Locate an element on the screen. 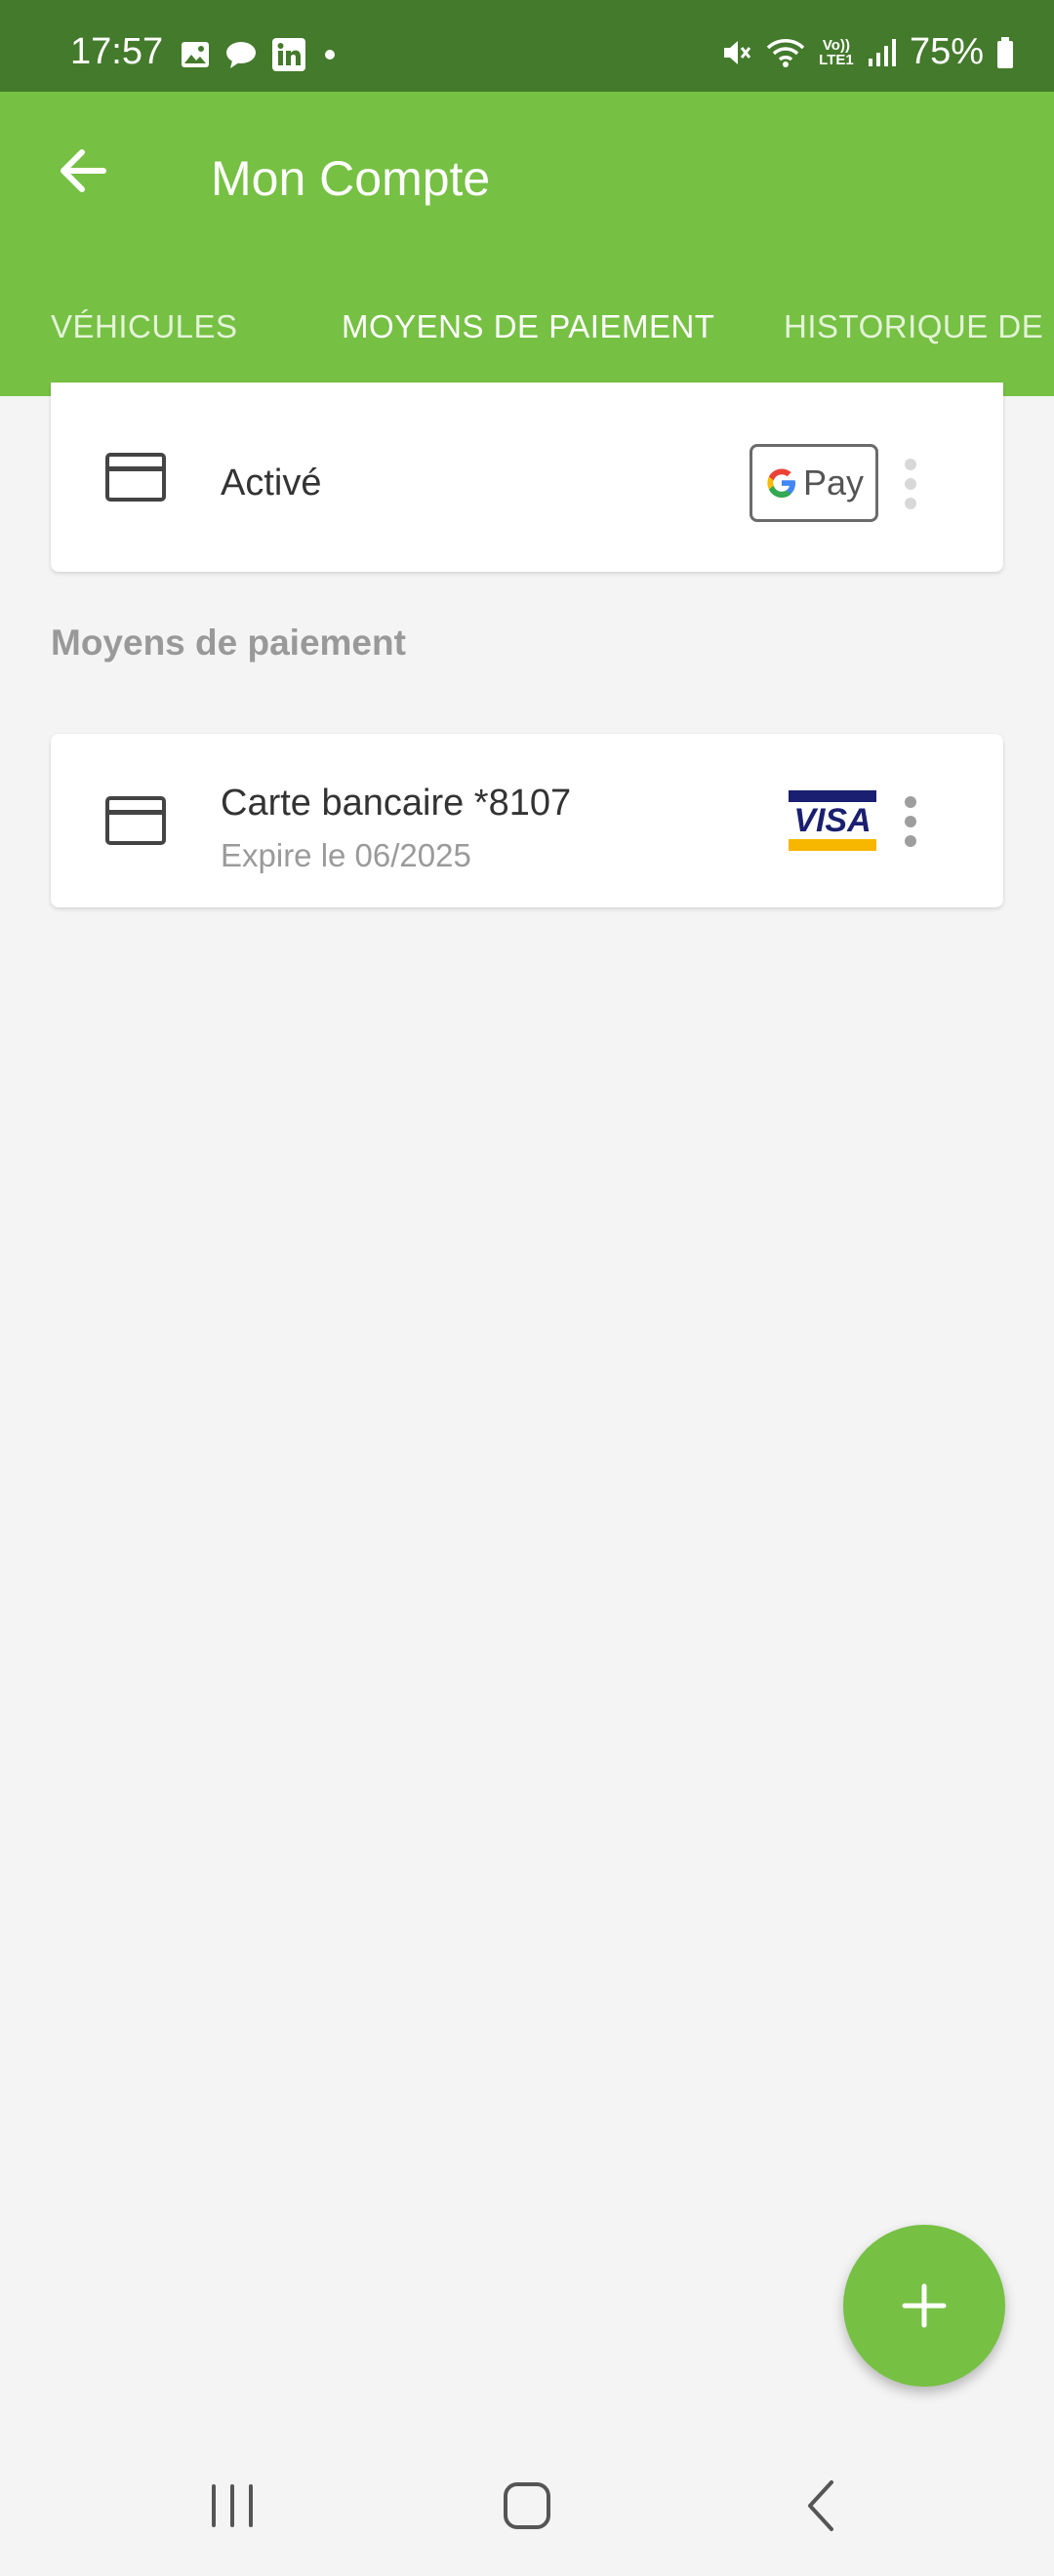 The width and height of the screenshot is (1054, 2576). battery-icon is located at coordinates (1005, 52).